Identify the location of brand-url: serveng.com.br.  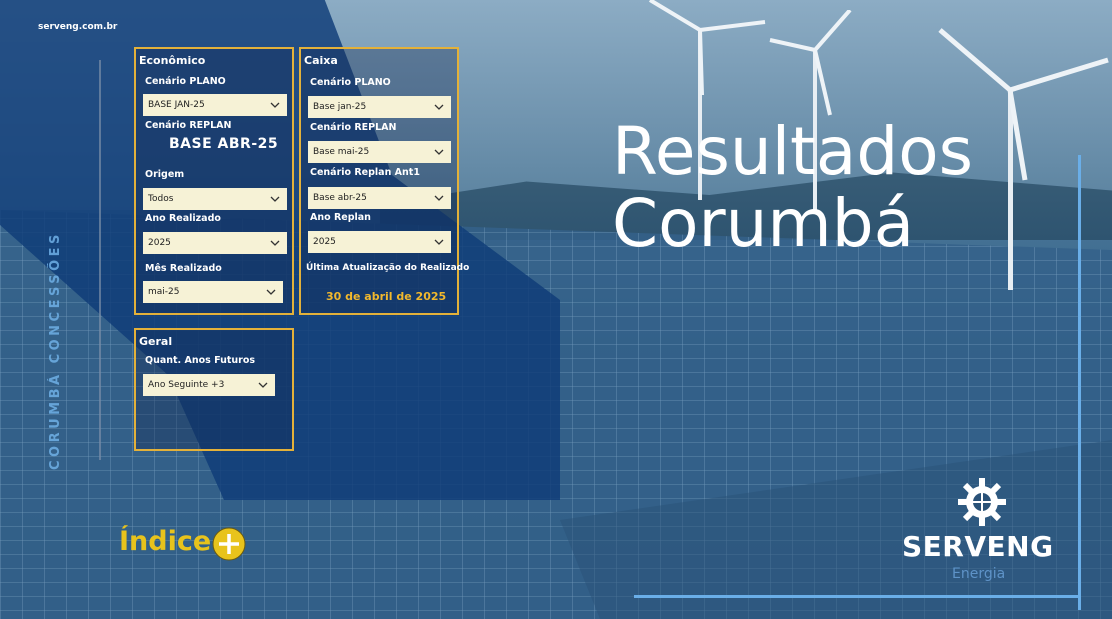
(78, 27).